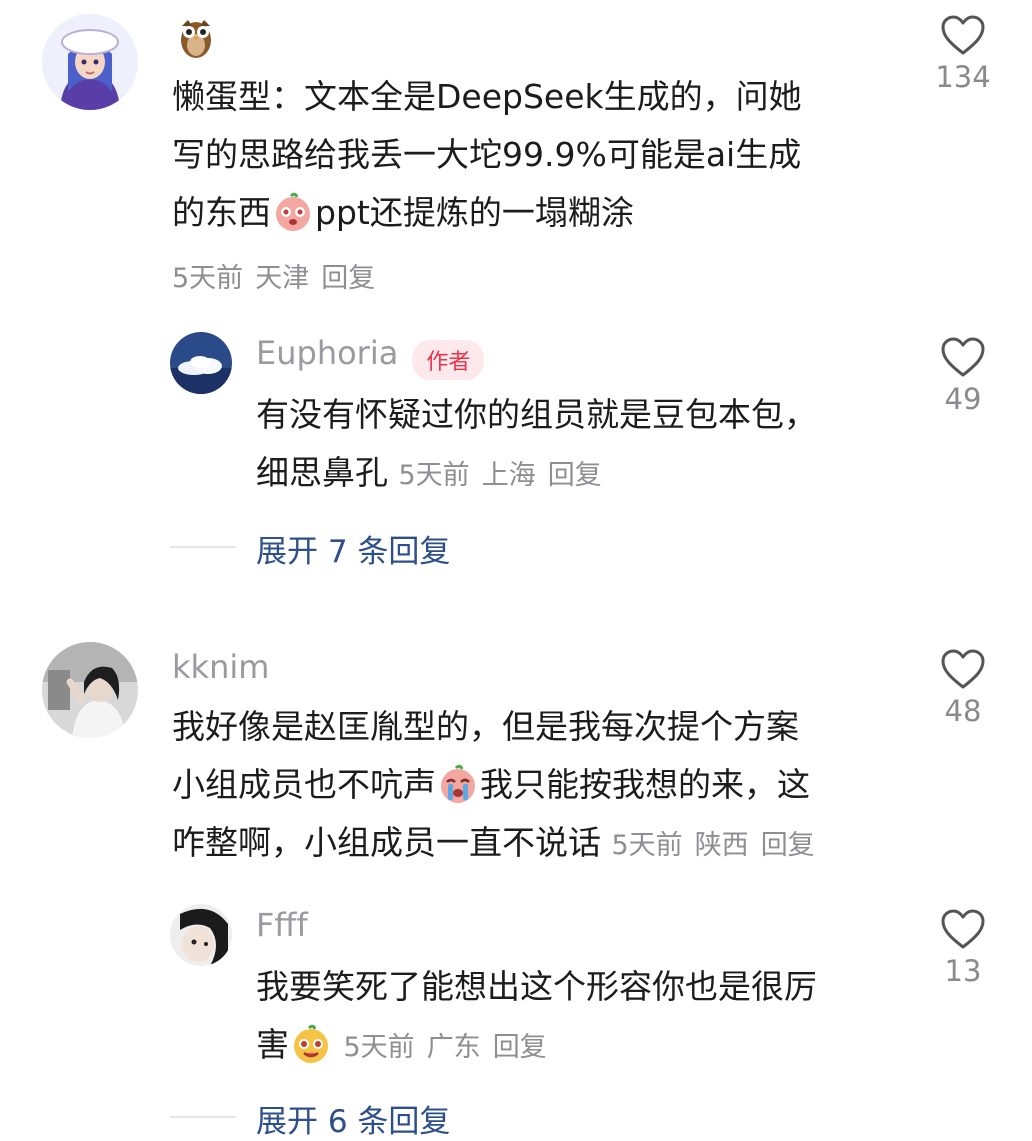 The height and width of the screenshot is (1141, 1032). Describe the element at coordinates (220, 667) in the screenshot. I see `username: kknim` at that location.